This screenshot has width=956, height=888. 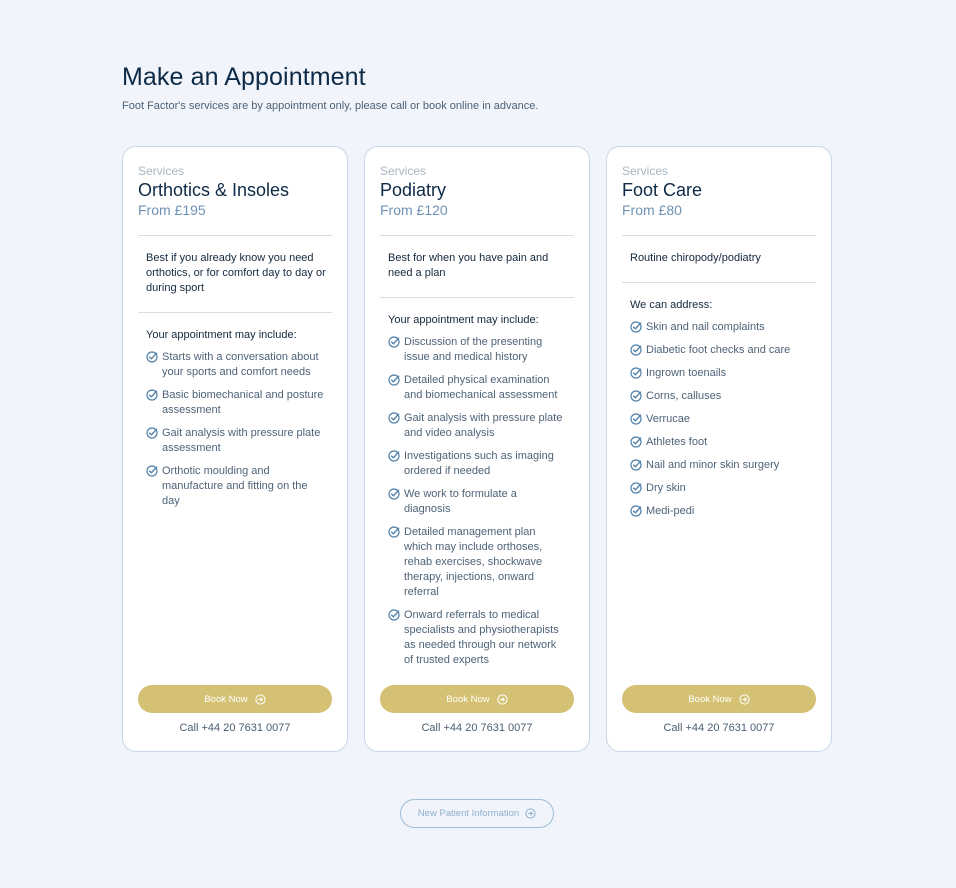 What do you see at coordinates (695, 258) in the screenshot?
I see `card-description: Routine chiropody/podiatry` at bounding box center [695, 258].